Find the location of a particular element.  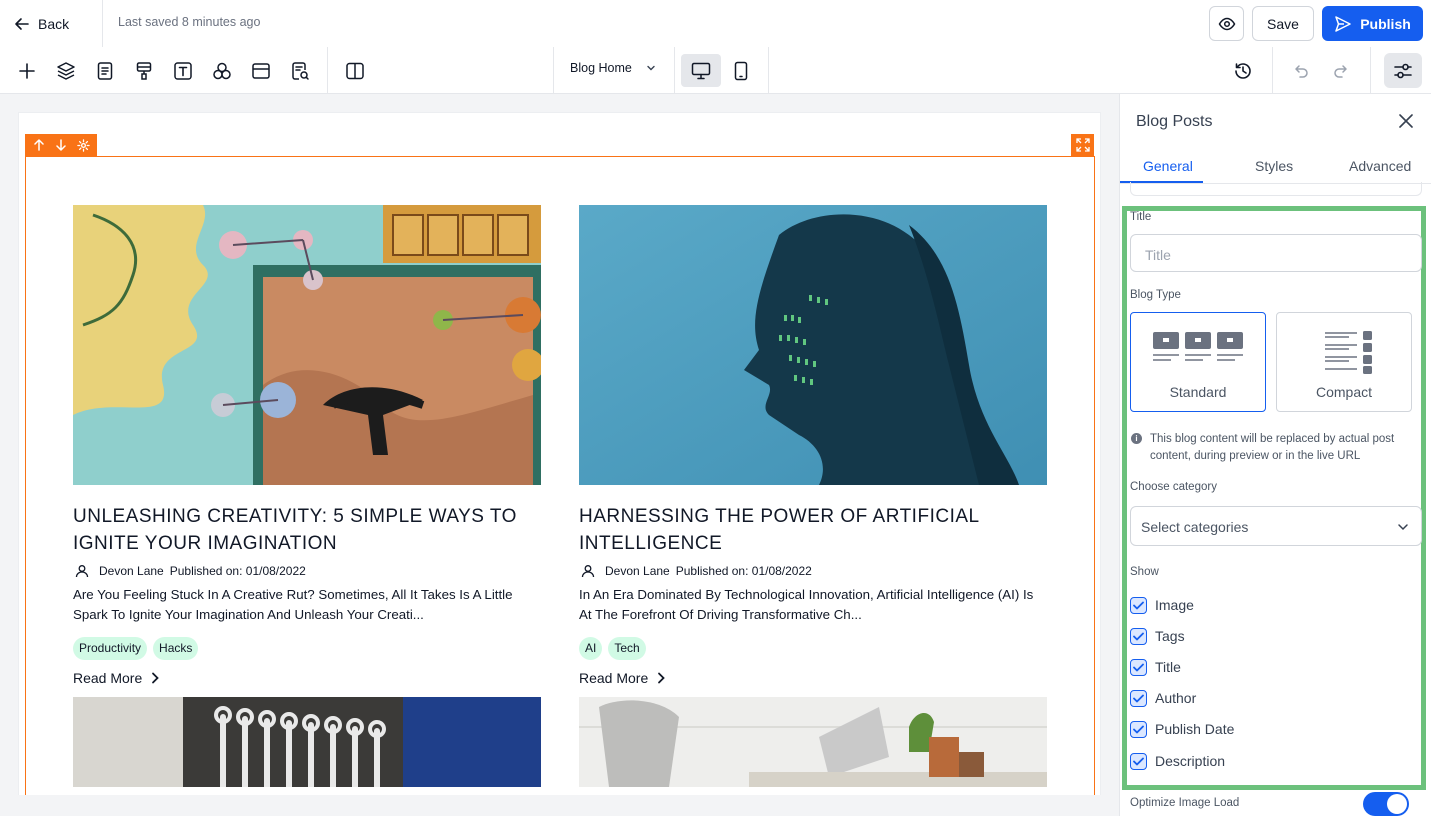

optimize-image-toggle is located at coordinates (1386, 804).